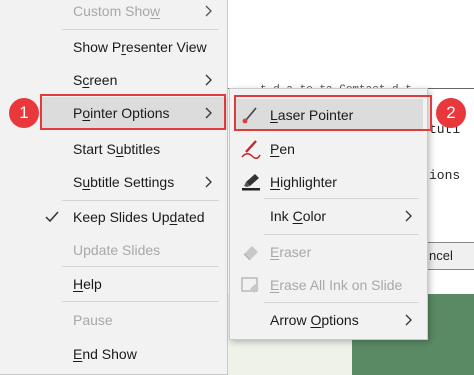  I want to click on menu-item-custom-show: Custom Show, so click(113, 13).